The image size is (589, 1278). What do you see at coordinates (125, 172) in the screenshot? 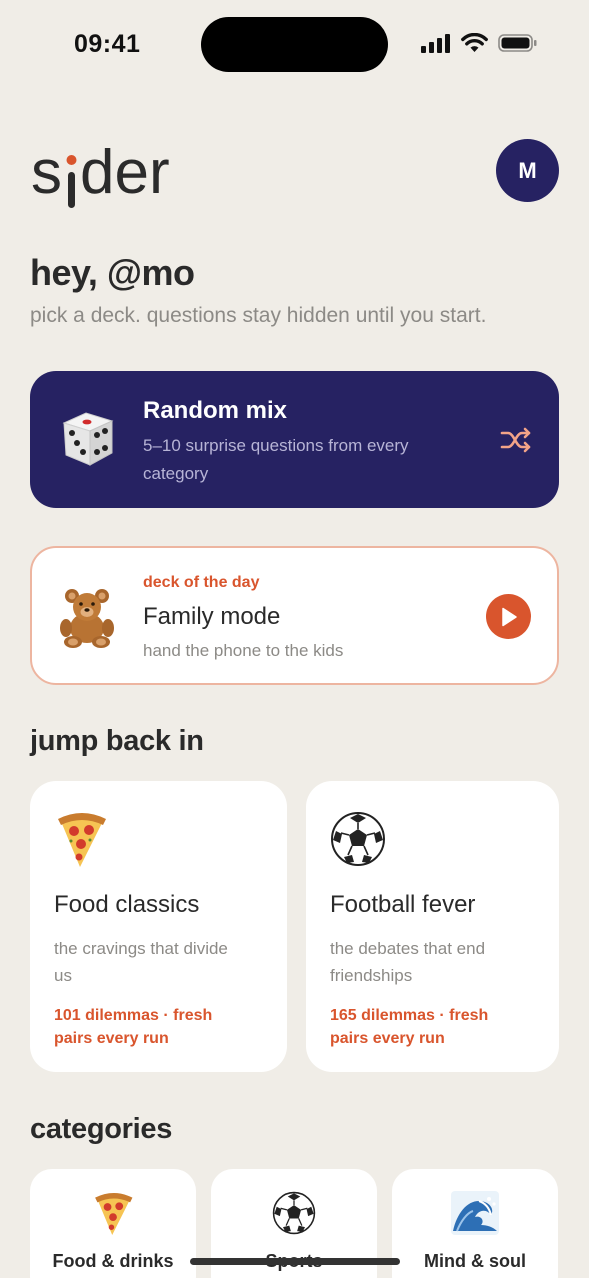
I see `svg-text: der` at bounding box center [125, 172].